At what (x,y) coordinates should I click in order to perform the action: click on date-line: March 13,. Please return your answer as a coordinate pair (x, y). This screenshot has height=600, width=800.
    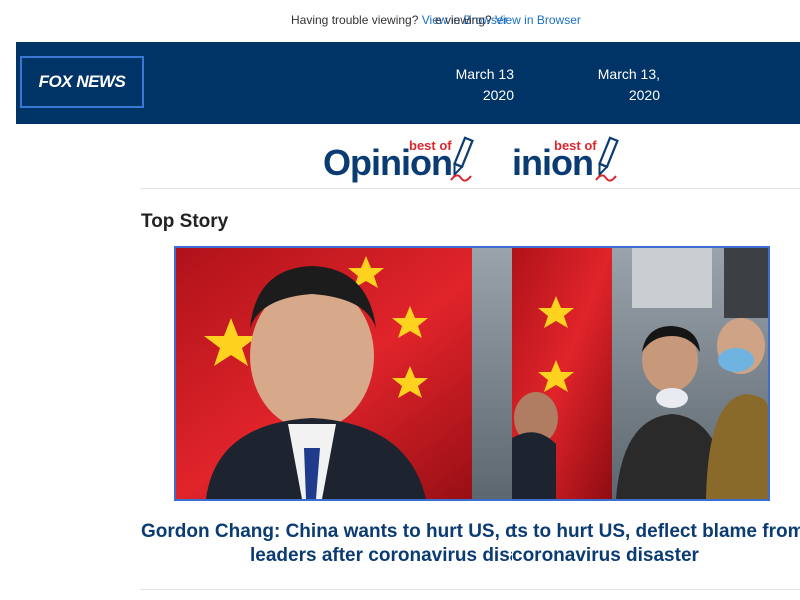
    Looking at the image, I should click on (628, 74).